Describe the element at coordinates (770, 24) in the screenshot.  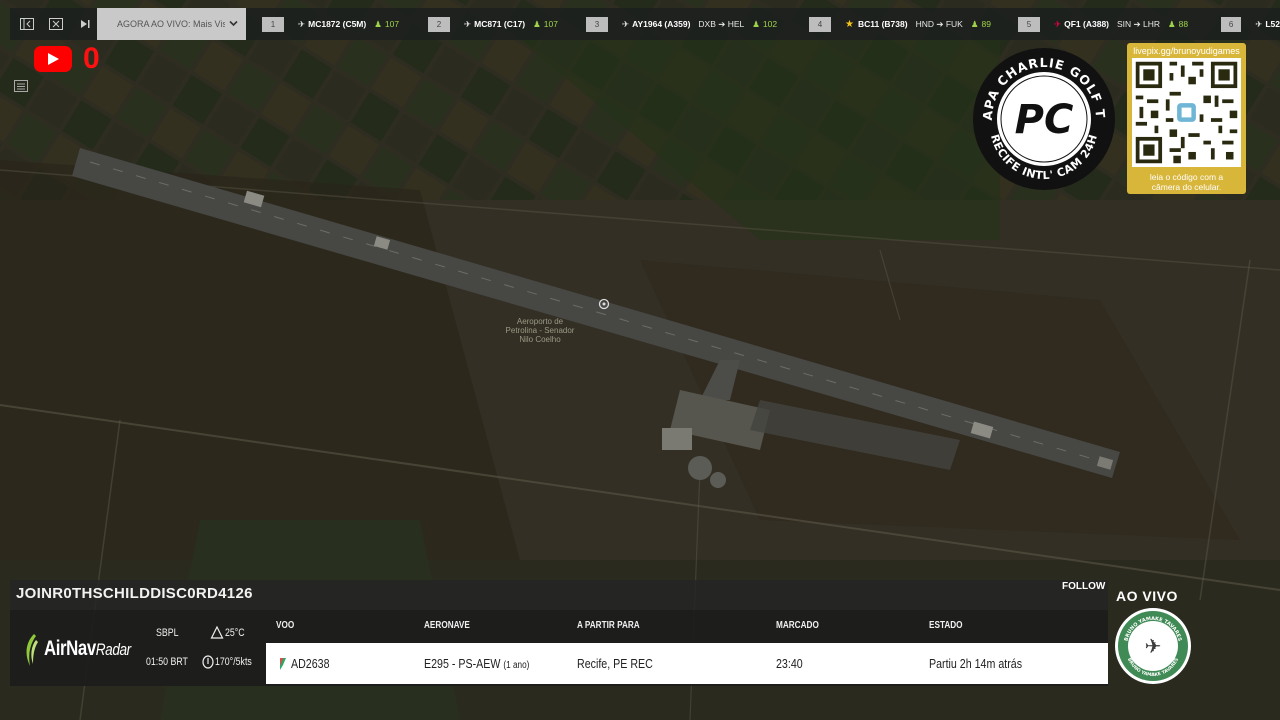
I see `flight-score: 102` at that location.